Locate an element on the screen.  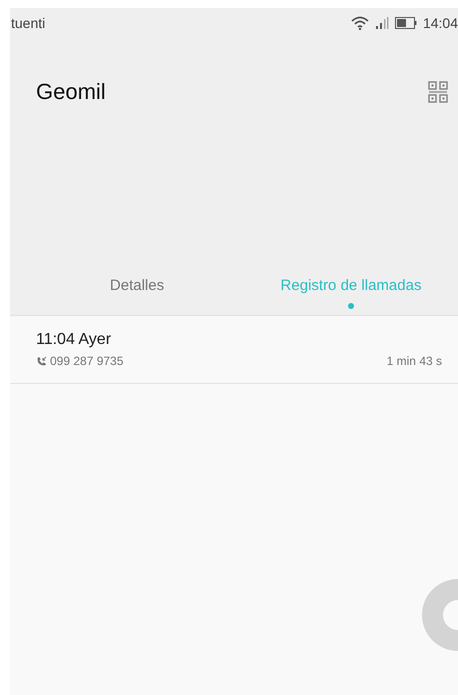
qr-code-icon is located at coordinates (438, 91).